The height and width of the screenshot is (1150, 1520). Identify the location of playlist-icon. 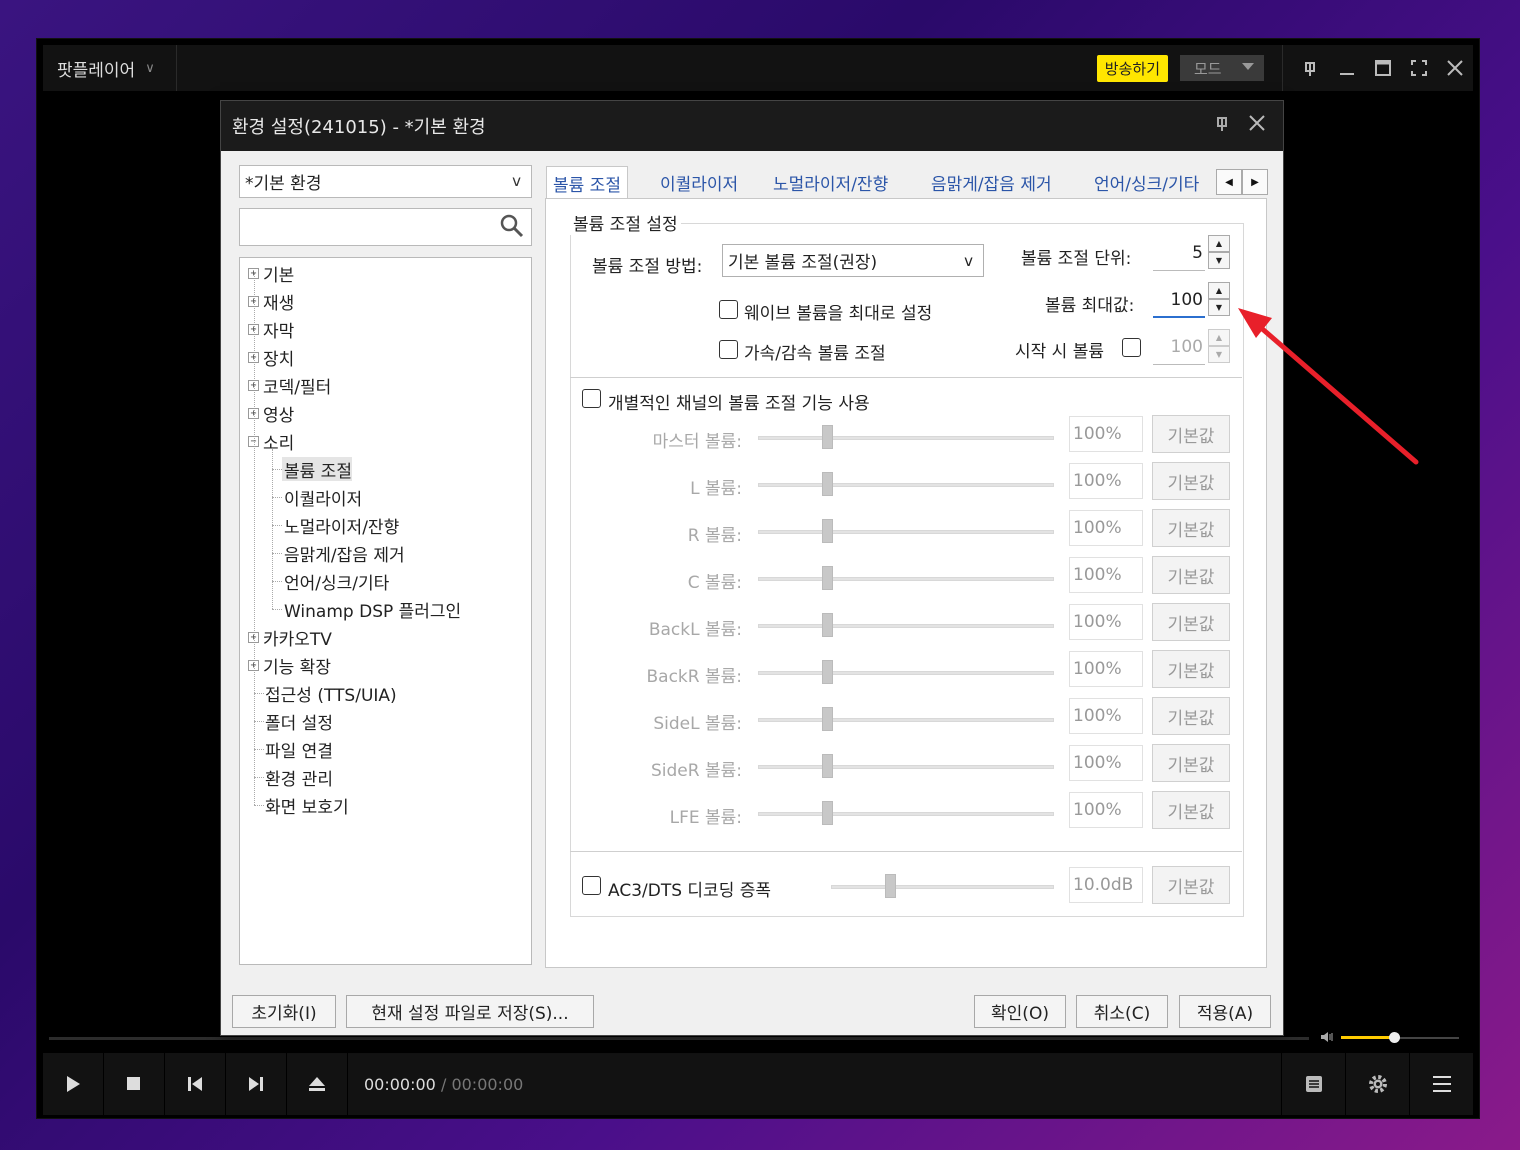
(1313, 1084).